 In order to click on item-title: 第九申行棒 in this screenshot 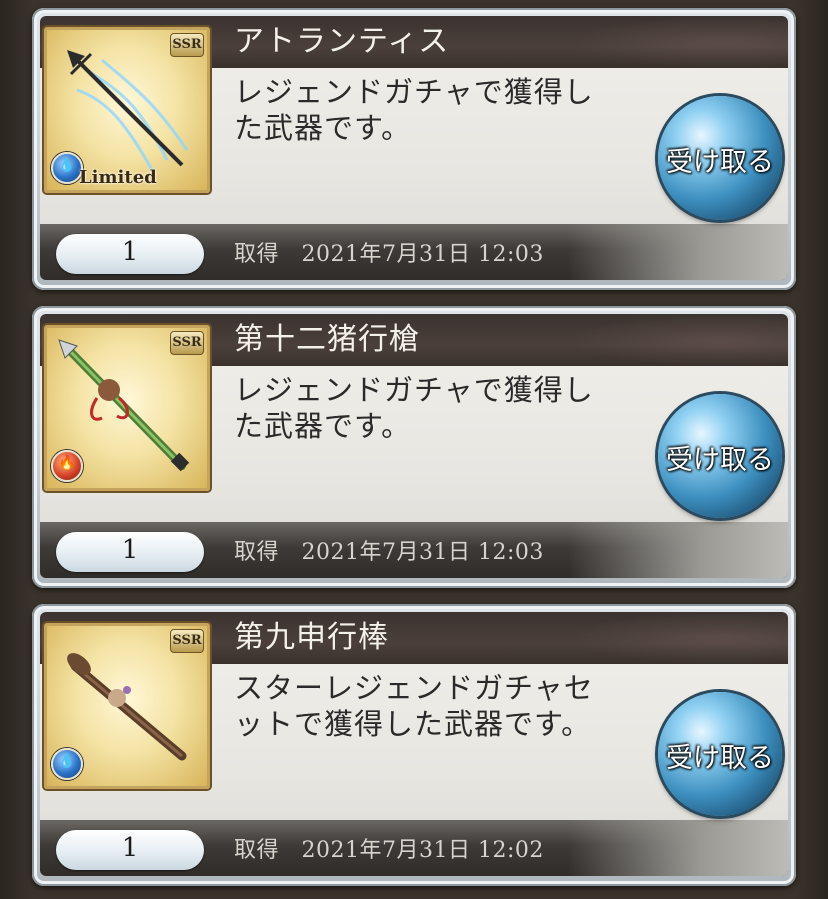, I will do `click(311, 637)`.